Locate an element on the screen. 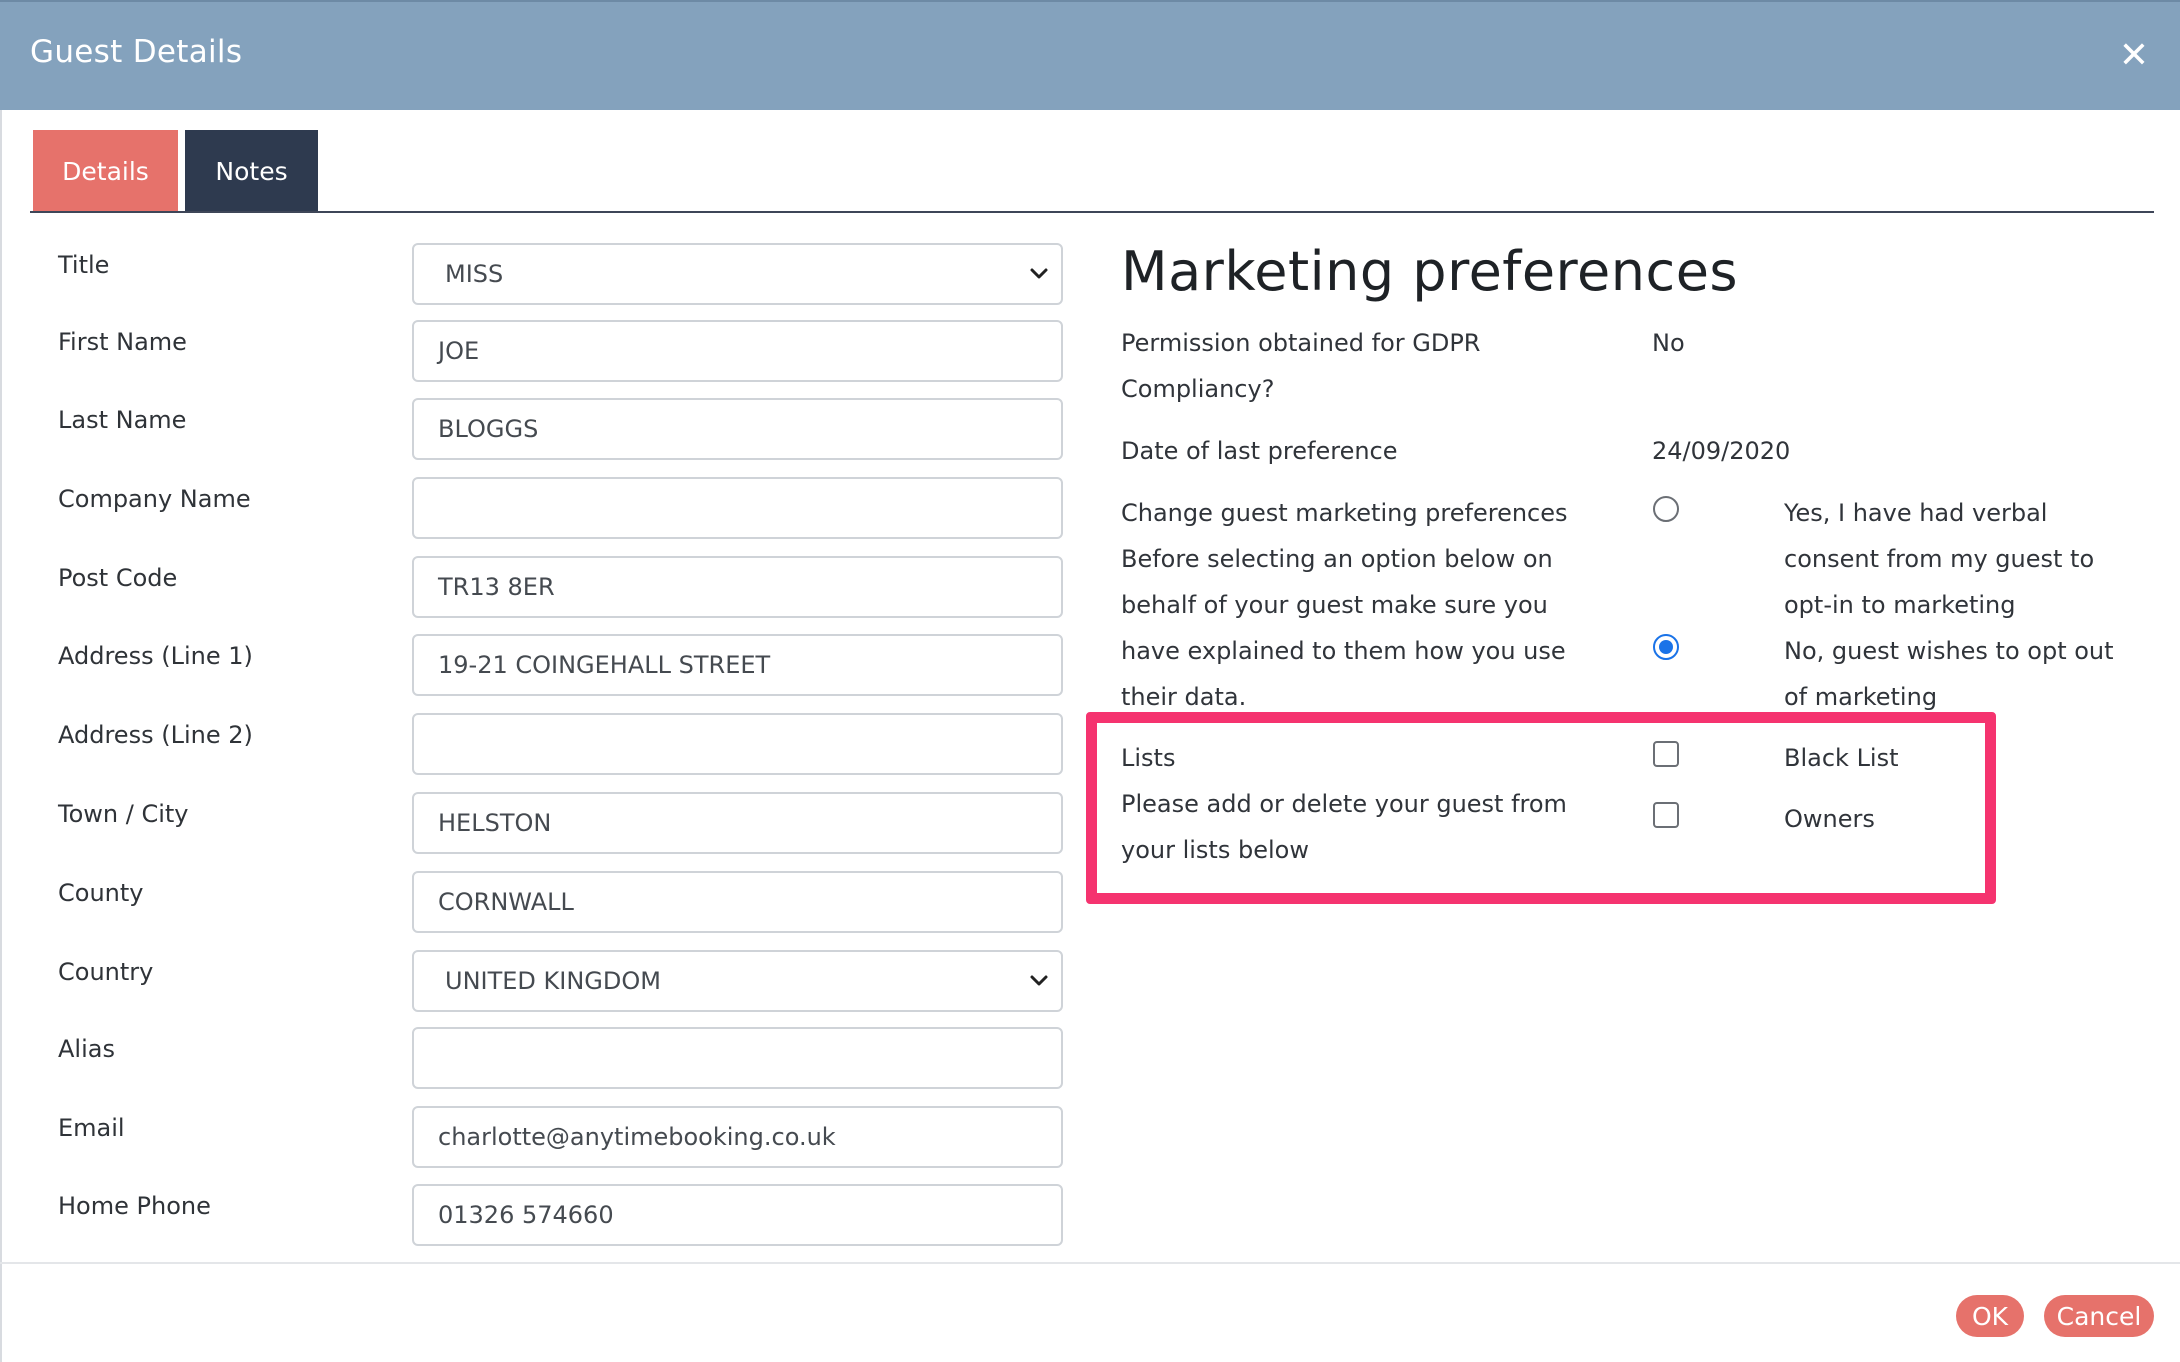 The image size is (2180, 1362). opt-out-radio is located at coordinates (1666, 647).